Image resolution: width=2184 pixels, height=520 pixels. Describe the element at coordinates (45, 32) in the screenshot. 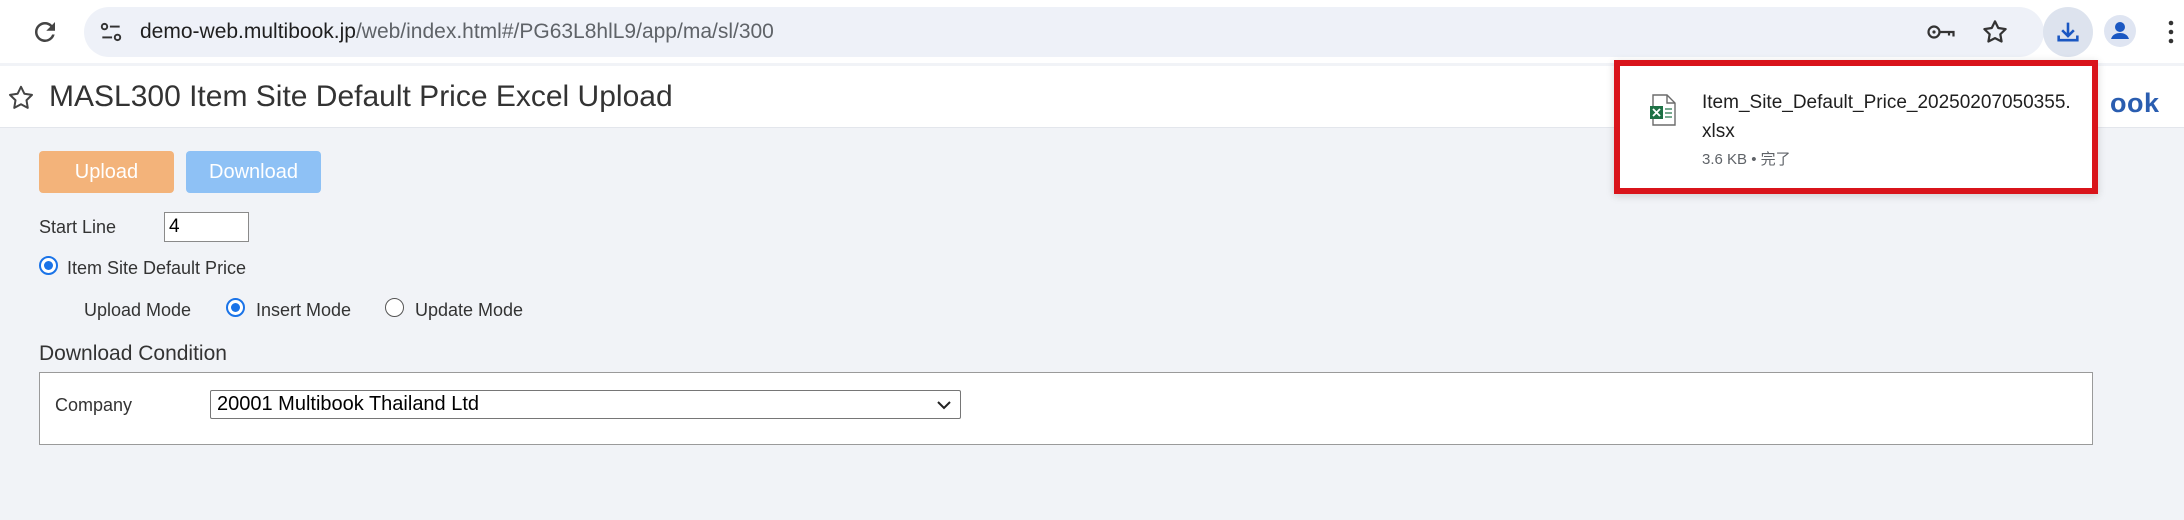

I see `reload-icon` at that location.